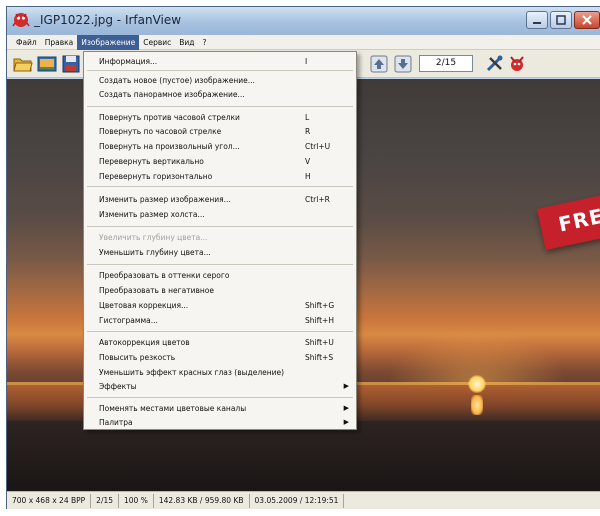 Image resolution: width=600 pixels, height=516 pixels. What do you see at coordinates (403, 64) in the screenshot?
I see `next-file-icon` at bounding box center [403, 64].